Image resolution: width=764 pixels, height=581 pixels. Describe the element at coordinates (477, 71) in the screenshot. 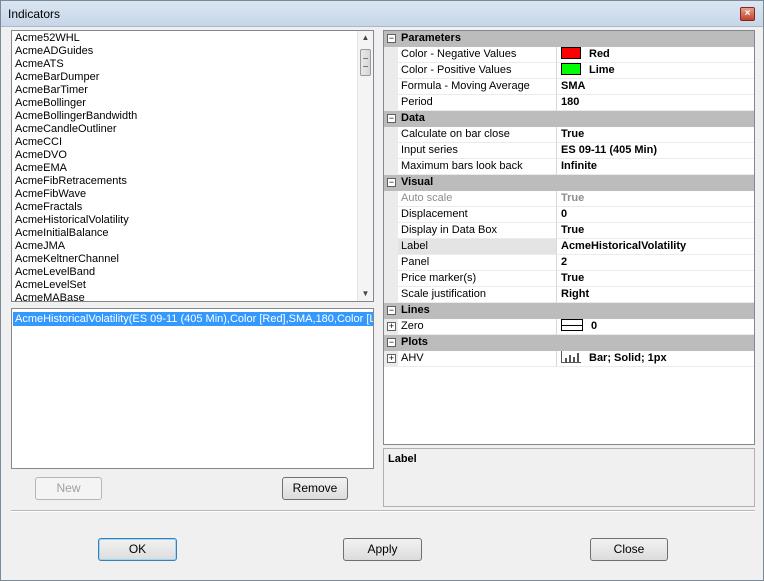

I see `property-name: Color - Positive Values` at that location.